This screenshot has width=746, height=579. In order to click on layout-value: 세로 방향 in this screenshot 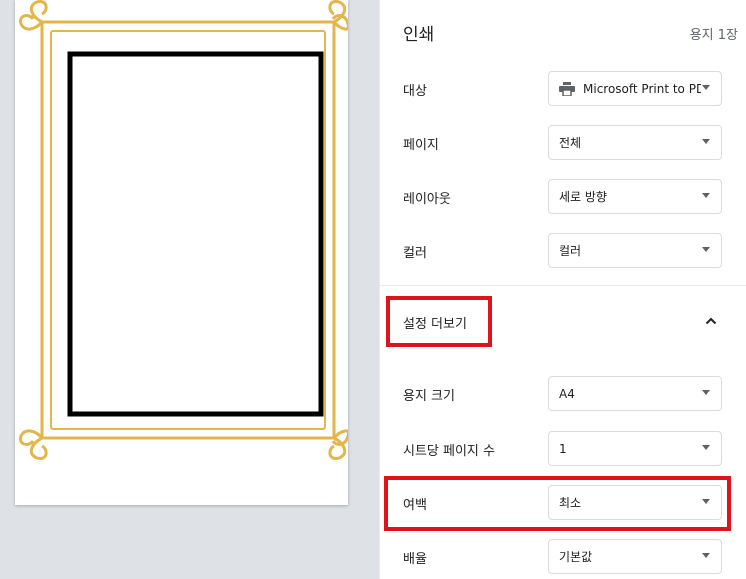, I will do `click(583, 197)`.